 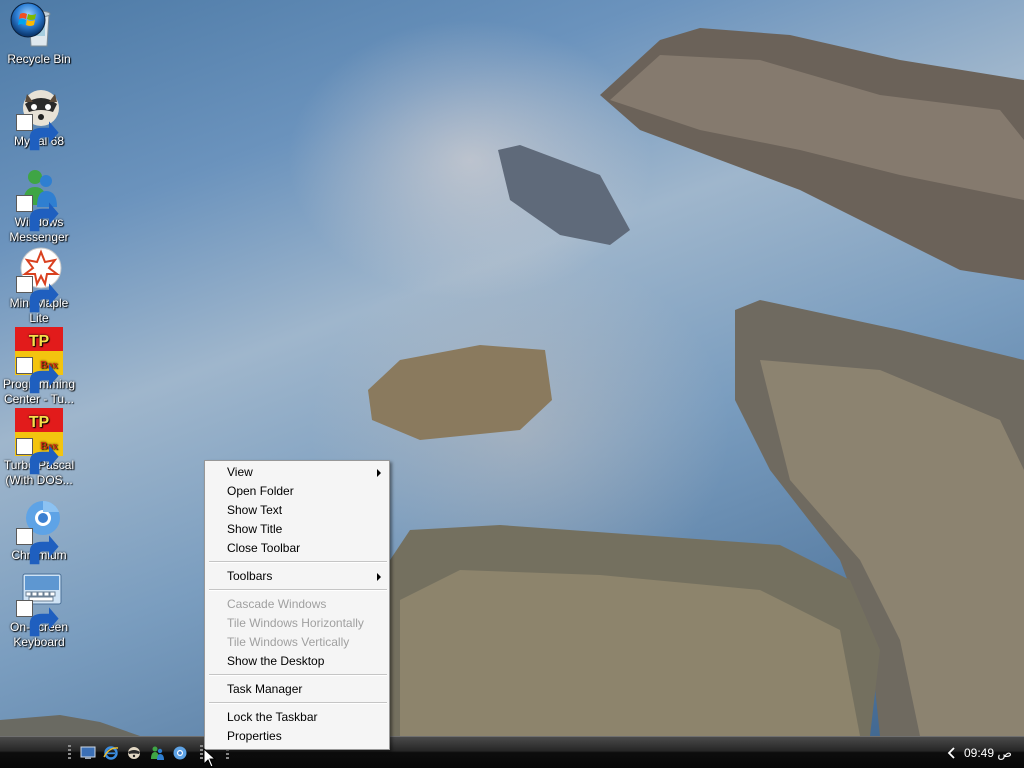 I want to click on menu-item-cascade-windows: Cascade Windows, so click(x=297, y=604).